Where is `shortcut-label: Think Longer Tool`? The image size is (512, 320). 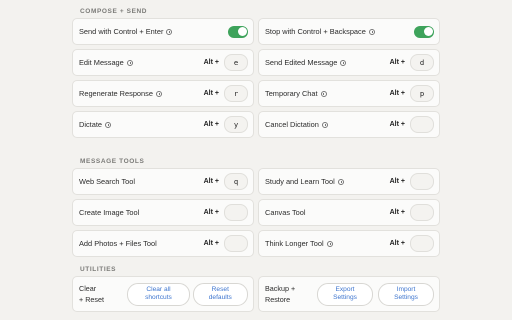
shortcut-label: Think Longer Tool is located at coordinates (327, 243).